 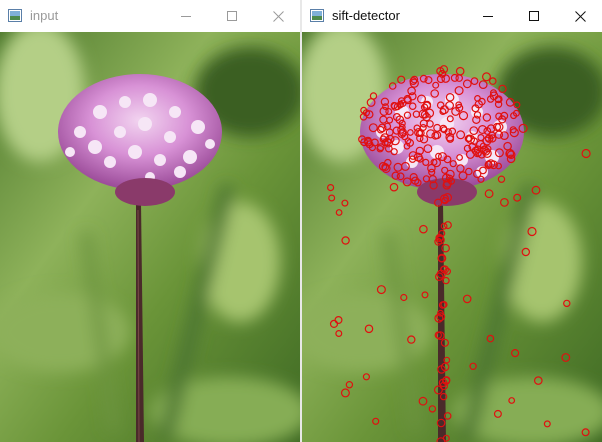 I want to click on title-bar: input, so click(x=150, y=16).